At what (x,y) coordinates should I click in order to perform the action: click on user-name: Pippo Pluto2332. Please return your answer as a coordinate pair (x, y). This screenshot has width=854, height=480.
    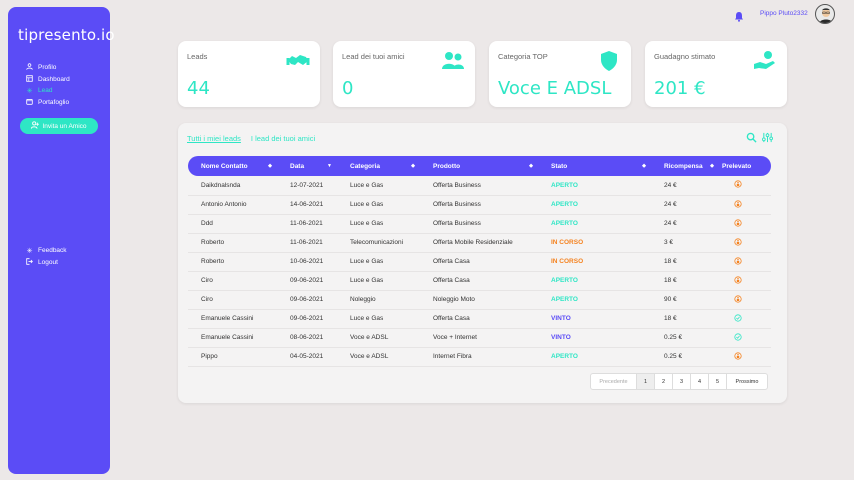
    Looking at the image, I should click on (784, 13).